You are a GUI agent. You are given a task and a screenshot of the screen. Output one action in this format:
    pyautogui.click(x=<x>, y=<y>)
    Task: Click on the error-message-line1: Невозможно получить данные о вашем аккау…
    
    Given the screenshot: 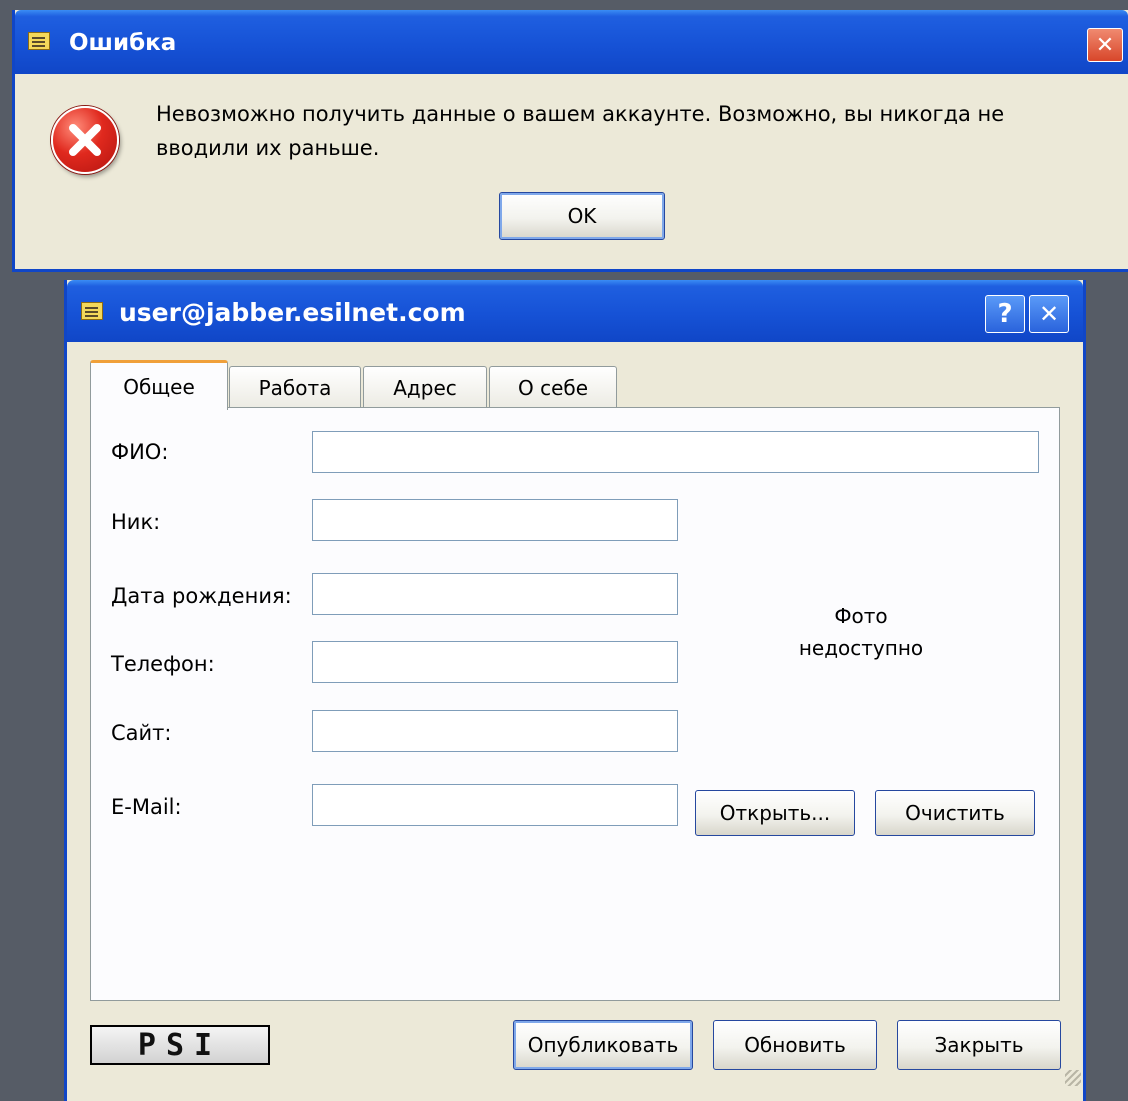 What is the action you would take?
    pyautogui.click(x=580, y=114)
    